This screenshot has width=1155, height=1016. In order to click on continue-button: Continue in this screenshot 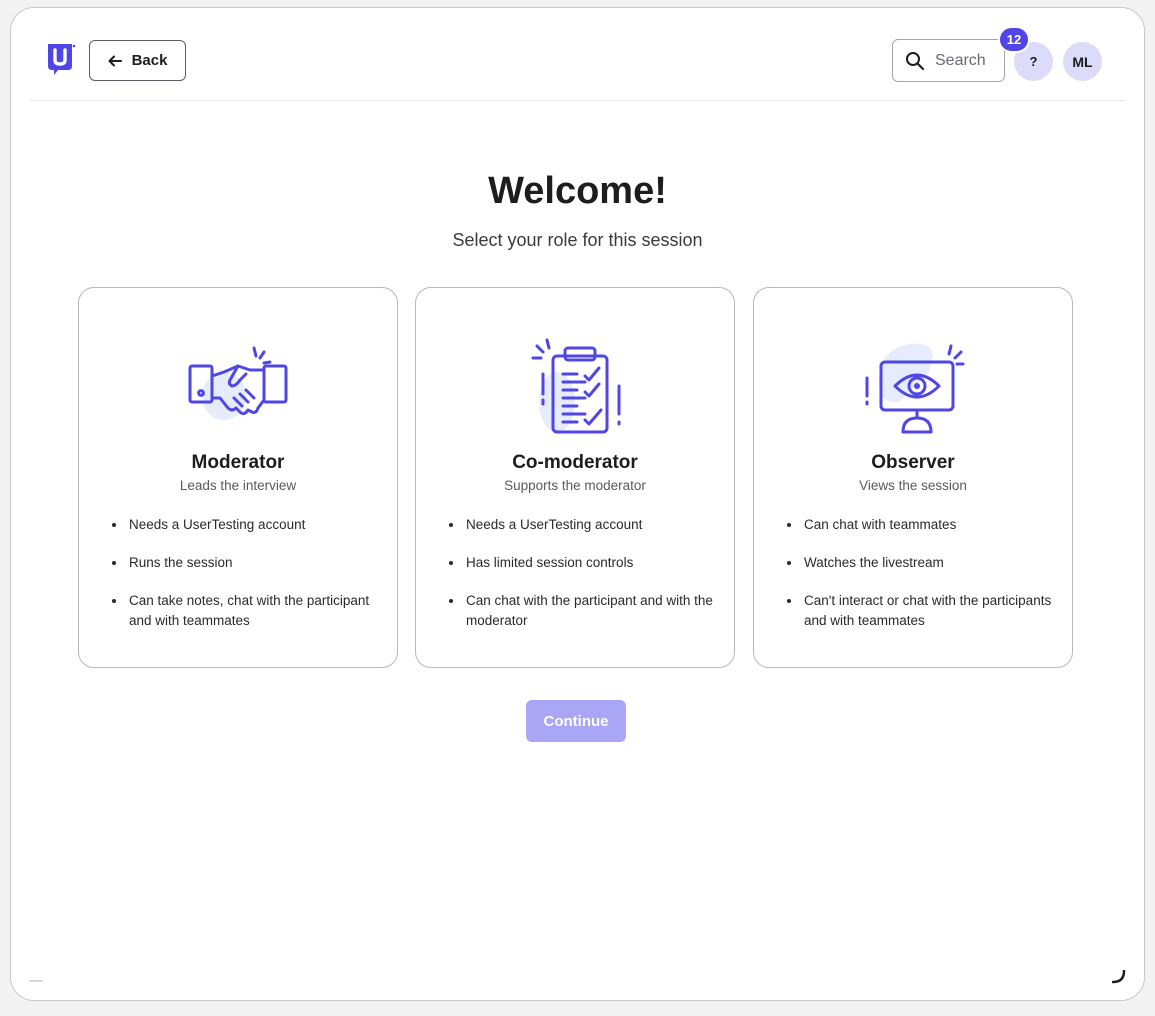, I will do `click(576, 721)`.